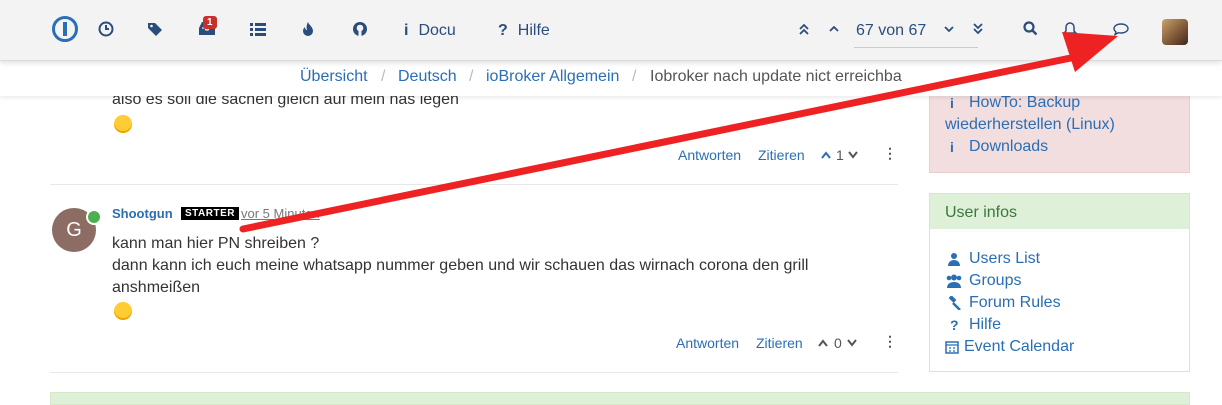  Describe the element at coordinates (123, 311) in the screenshot. I see `wink-emoji-icon` at that location.